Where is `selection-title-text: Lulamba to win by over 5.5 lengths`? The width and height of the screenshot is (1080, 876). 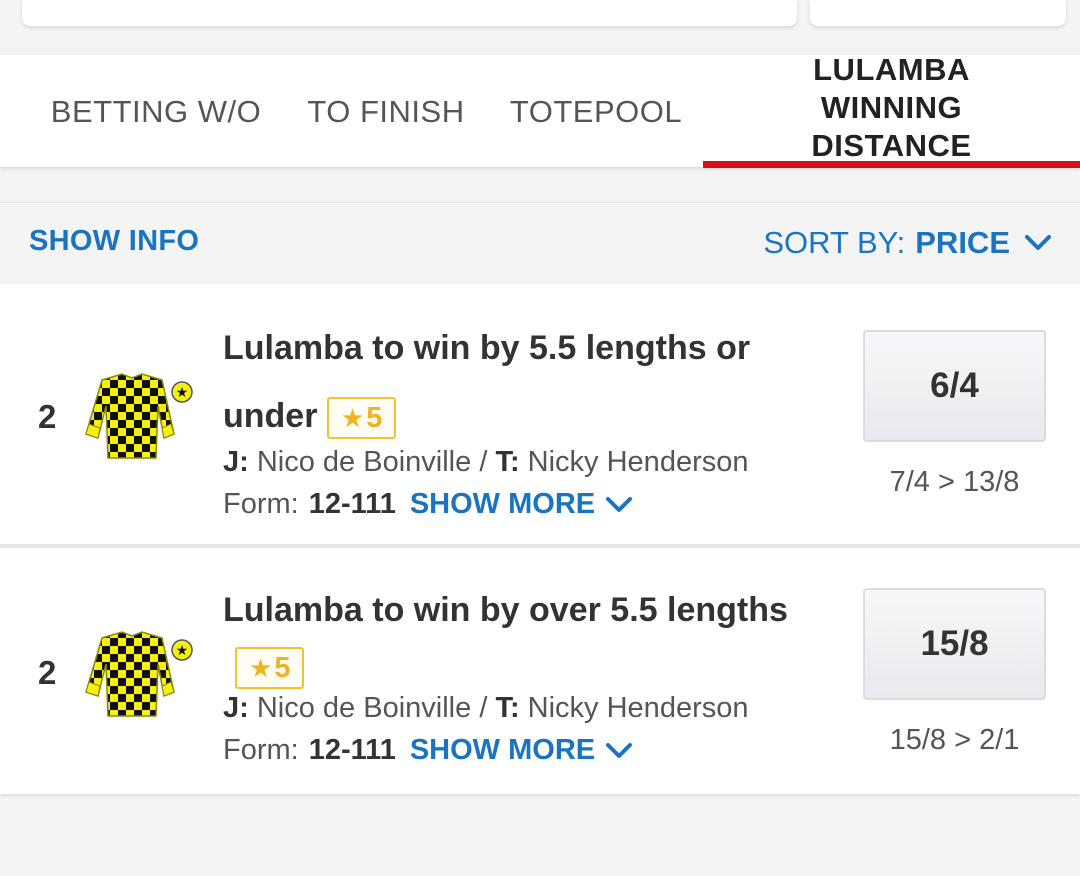 selection-title-text: Lulamba to win by over 5.5 lengths is located at coordinates (505, 610).